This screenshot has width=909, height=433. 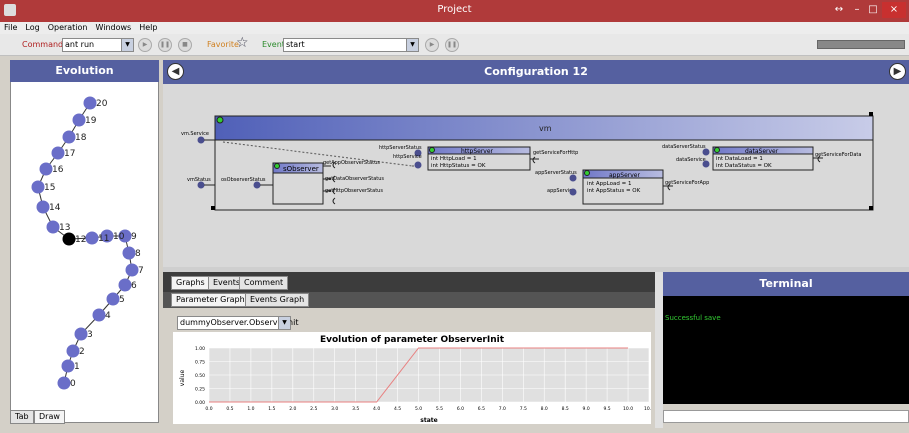 I want to click on x-tick-label: 1.0, so click(x=250, y=409).